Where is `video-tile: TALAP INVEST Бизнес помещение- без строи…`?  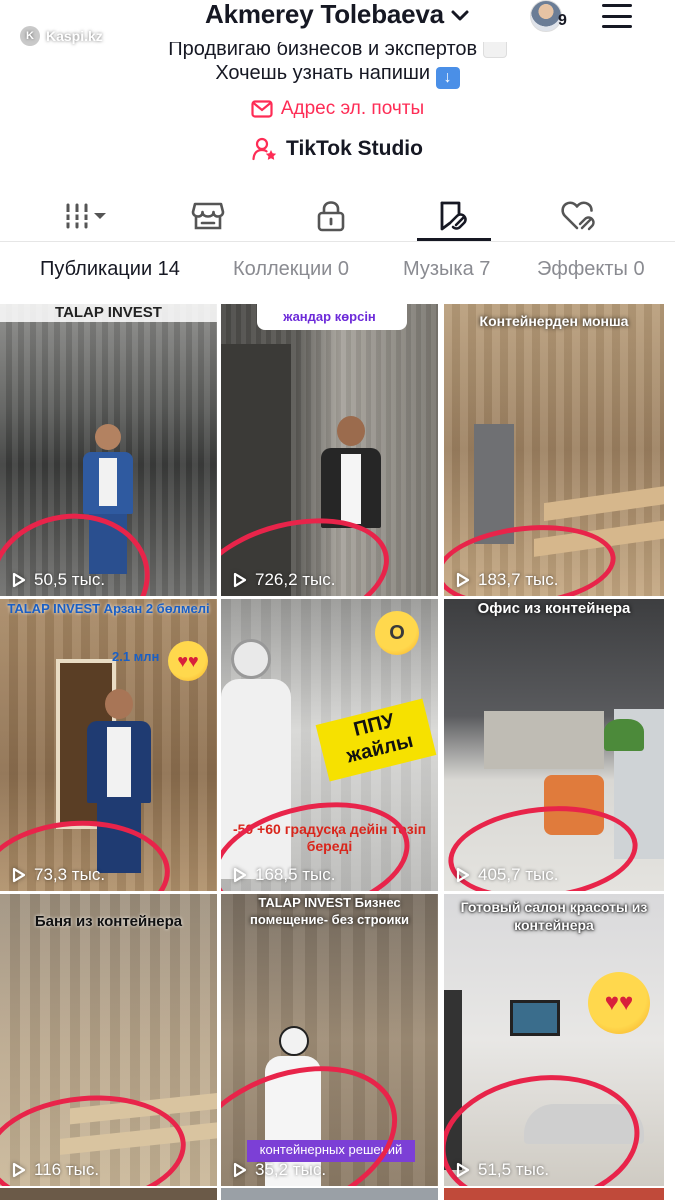 video-tile: TALAP INVEST Бизнес помещение- без строи… is located at coordinates (329, 1040).